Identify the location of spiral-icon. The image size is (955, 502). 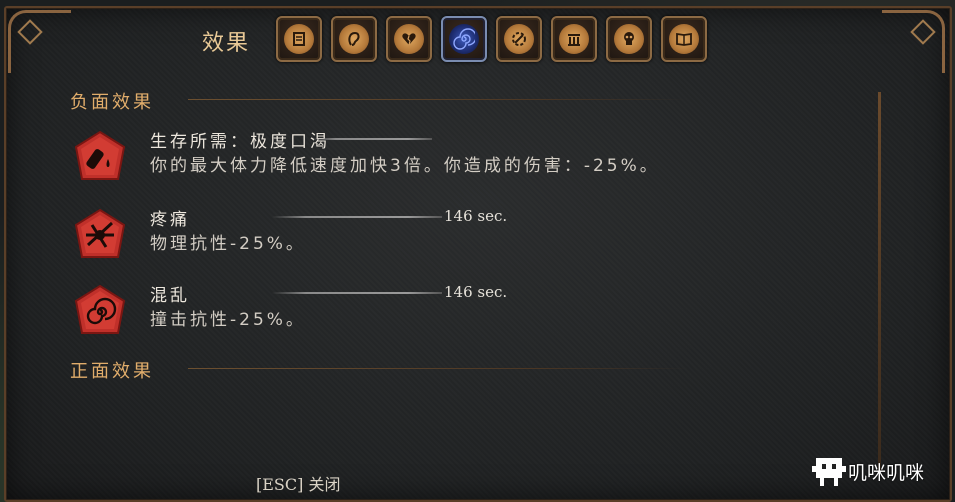
(464, 39).